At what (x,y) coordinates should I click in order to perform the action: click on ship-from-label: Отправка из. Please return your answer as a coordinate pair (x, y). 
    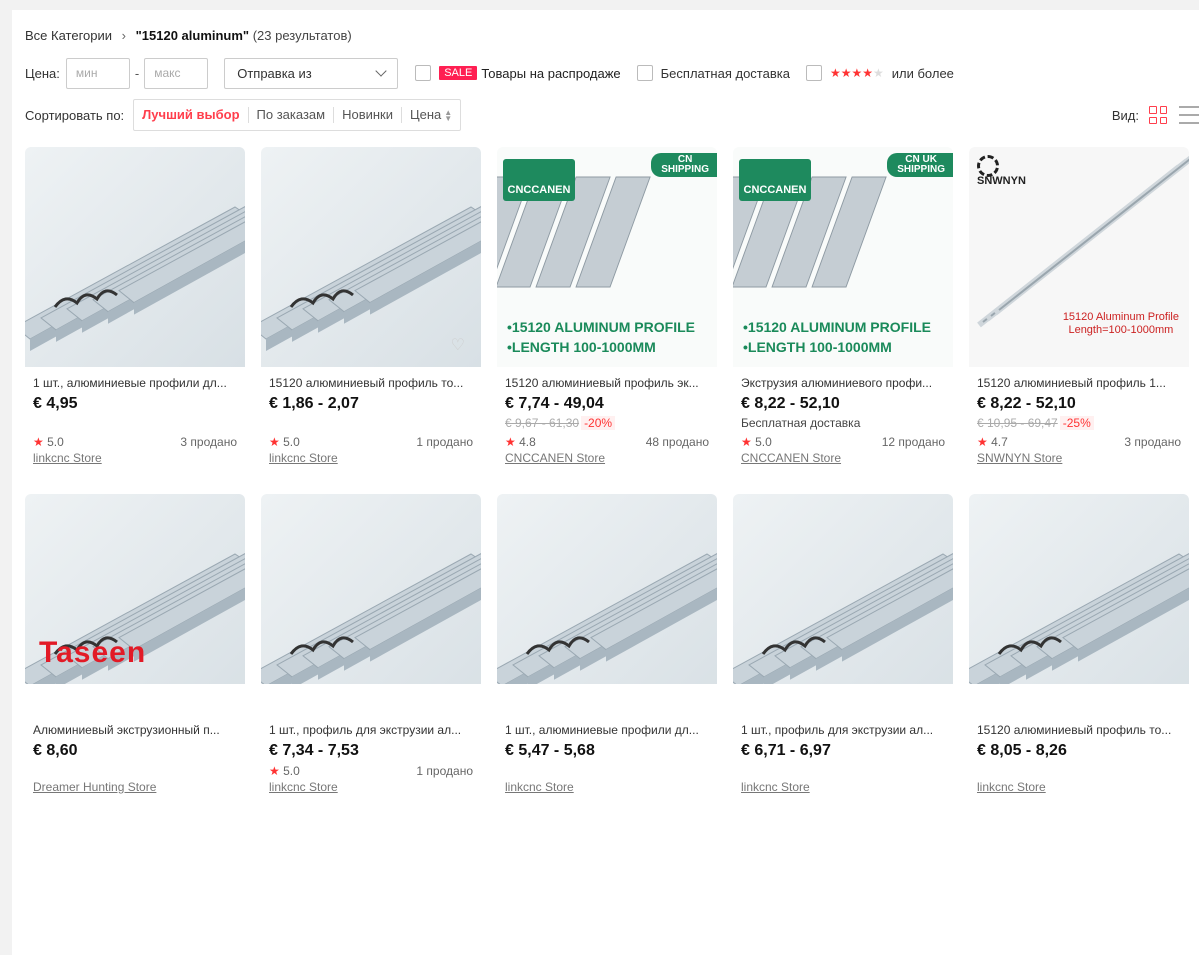
    Looking at the image, I should click on (274, 73).